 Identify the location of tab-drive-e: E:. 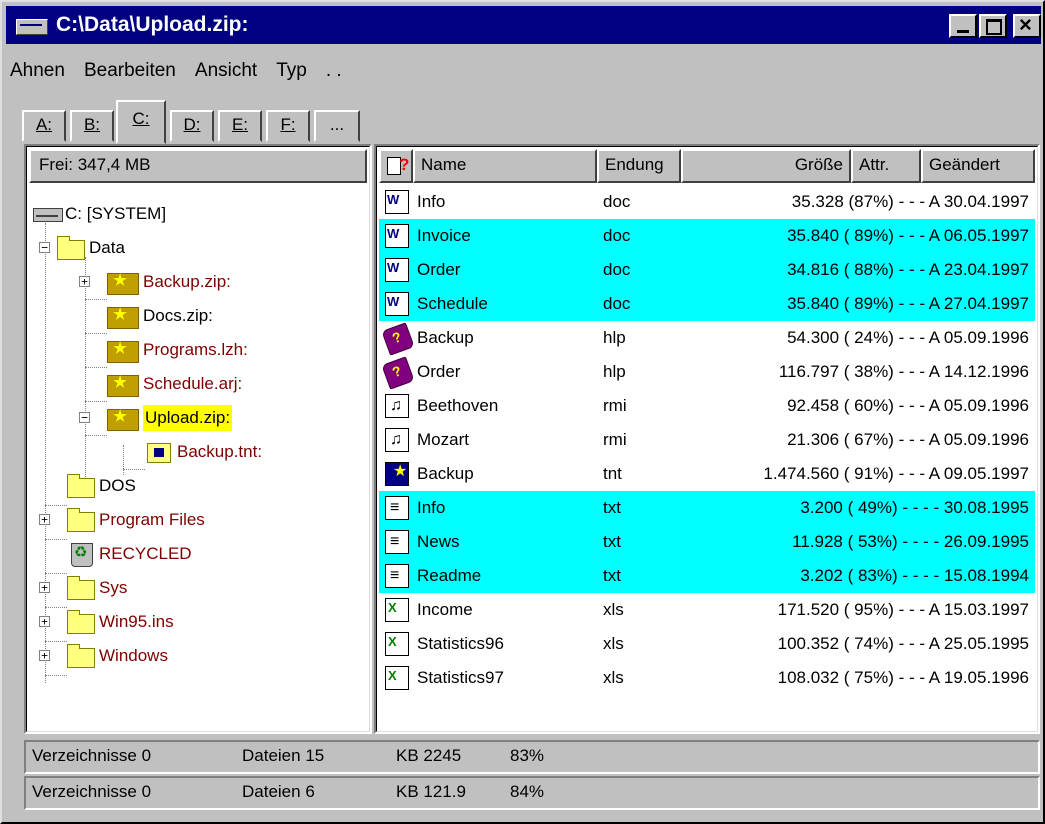
(240, 126).